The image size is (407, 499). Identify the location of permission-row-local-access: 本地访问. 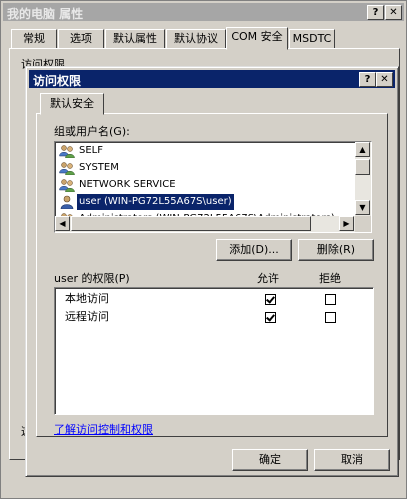
(87, 299).